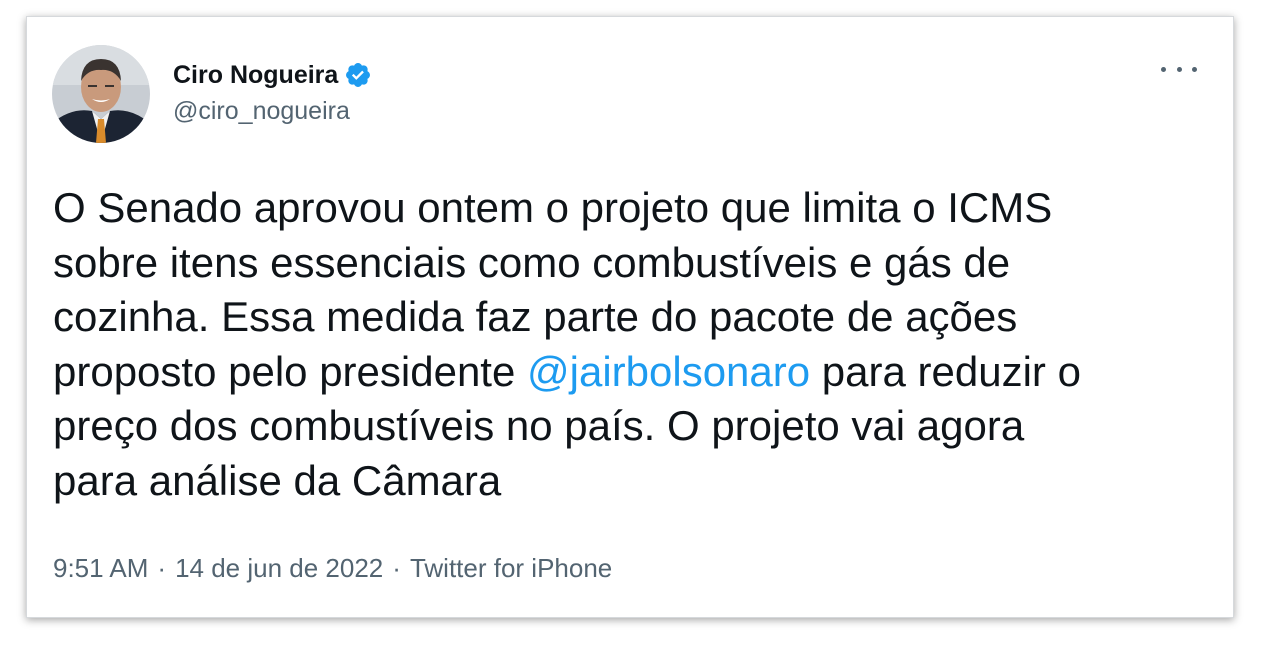 This screenshot has width=1262, height=646. What do you see at coordinates (945, 371) in the screenshot?
I see `tweet-text-segment: para reduzir o` at bounding box center [945, 371].